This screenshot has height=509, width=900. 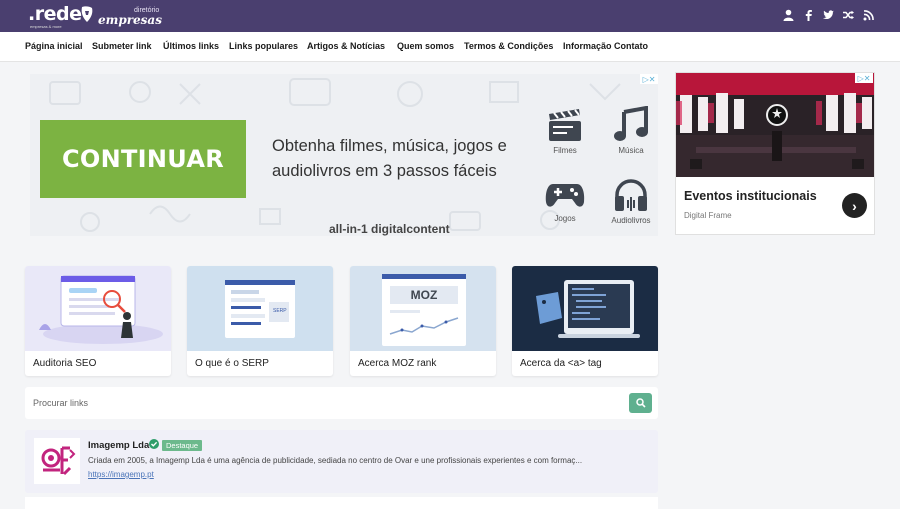 I want to click on chevron-right-icon: ›, so click(x=854, y=205).